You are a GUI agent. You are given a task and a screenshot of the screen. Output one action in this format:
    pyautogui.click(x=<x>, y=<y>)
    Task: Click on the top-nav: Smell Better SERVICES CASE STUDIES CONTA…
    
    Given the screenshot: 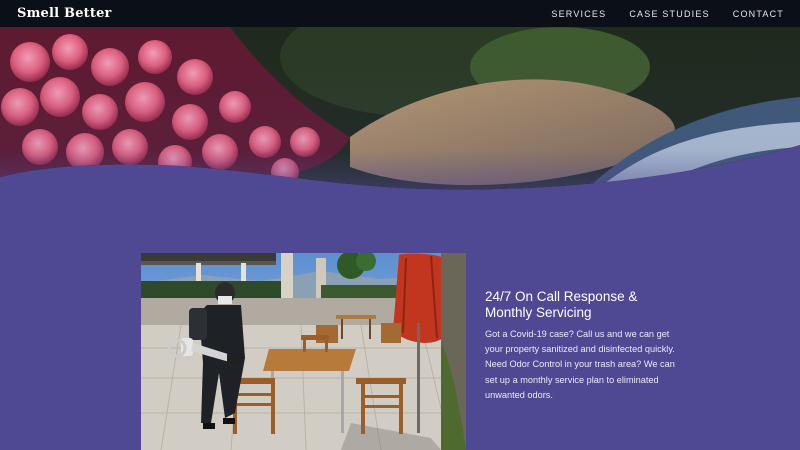 What is the action you would take?
    pyautogui.click(x=400, y=13)
    